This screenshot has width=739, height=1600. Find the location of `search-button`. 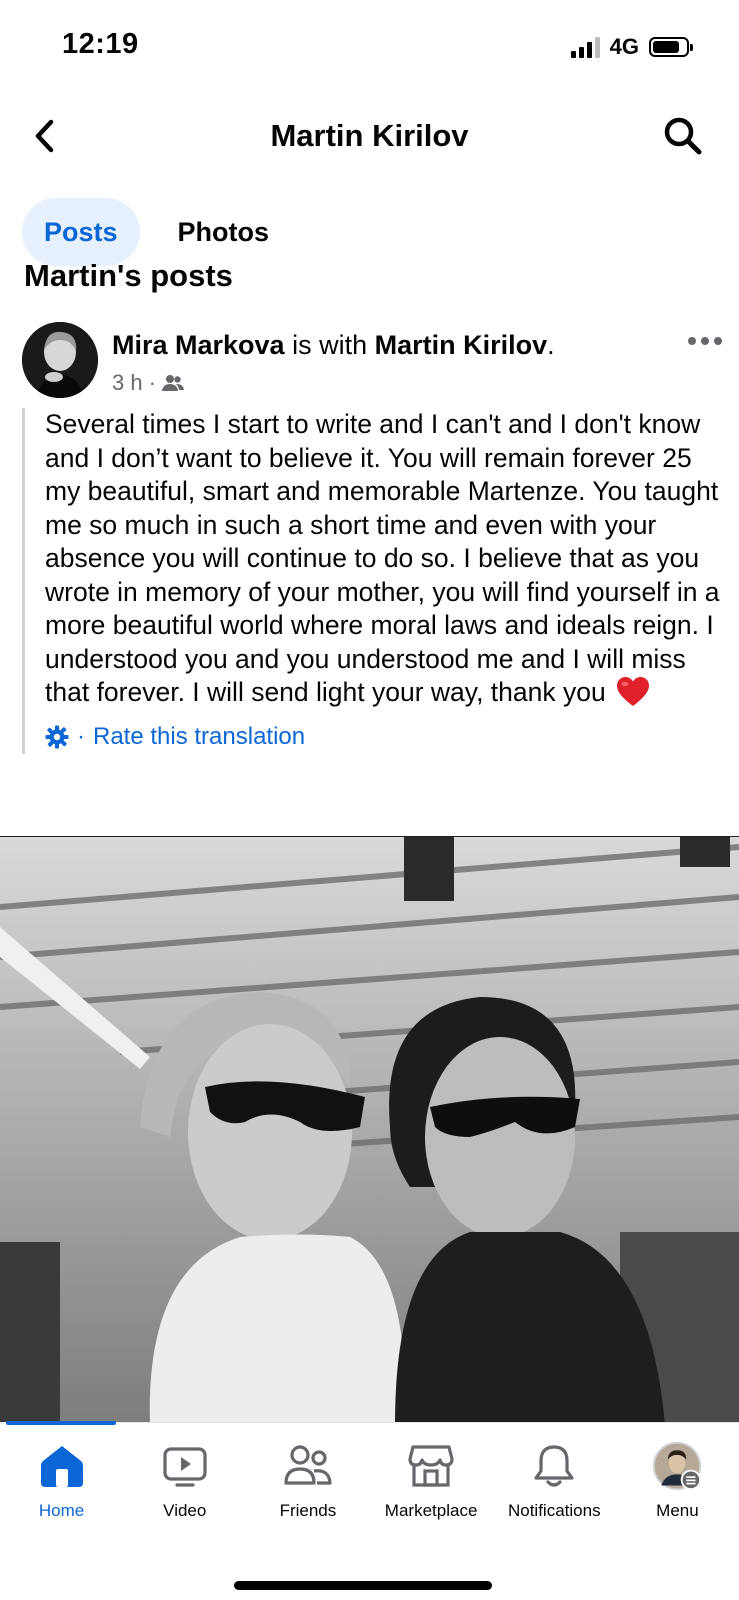

search-button is located at coordinates (683, 136).